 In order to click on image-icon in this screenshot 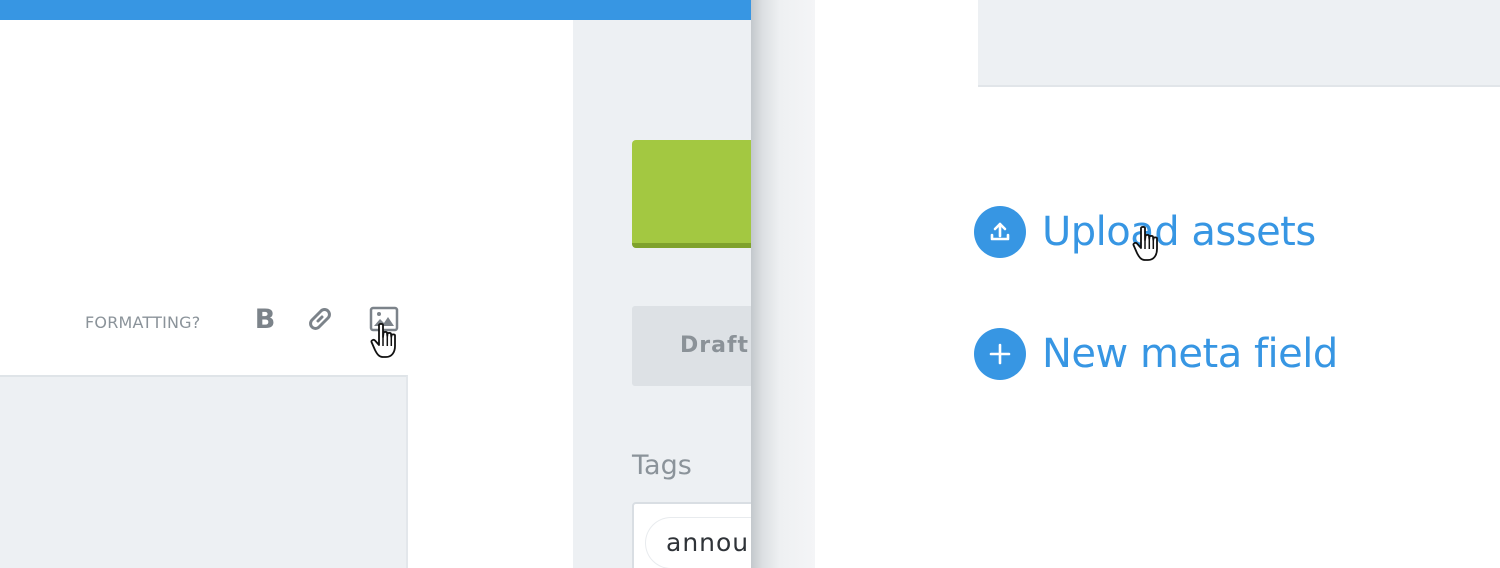, I will do `click(384, 319)`.